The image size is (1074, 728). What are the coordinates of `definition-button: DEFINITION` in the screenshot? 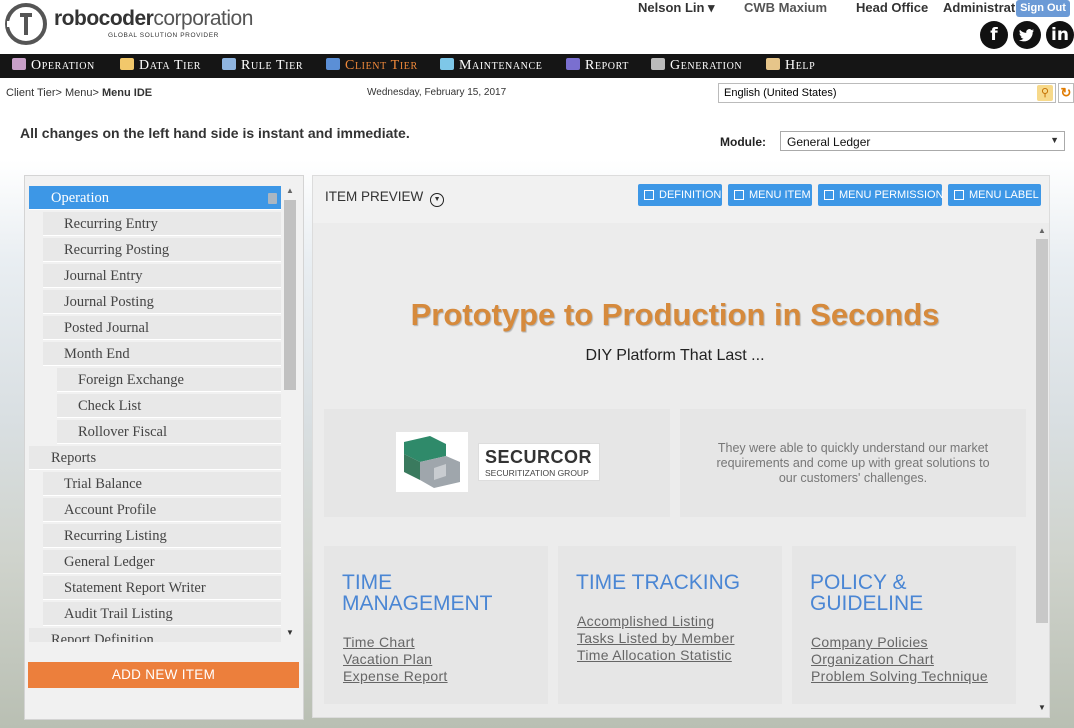 It's located at (680, 195).